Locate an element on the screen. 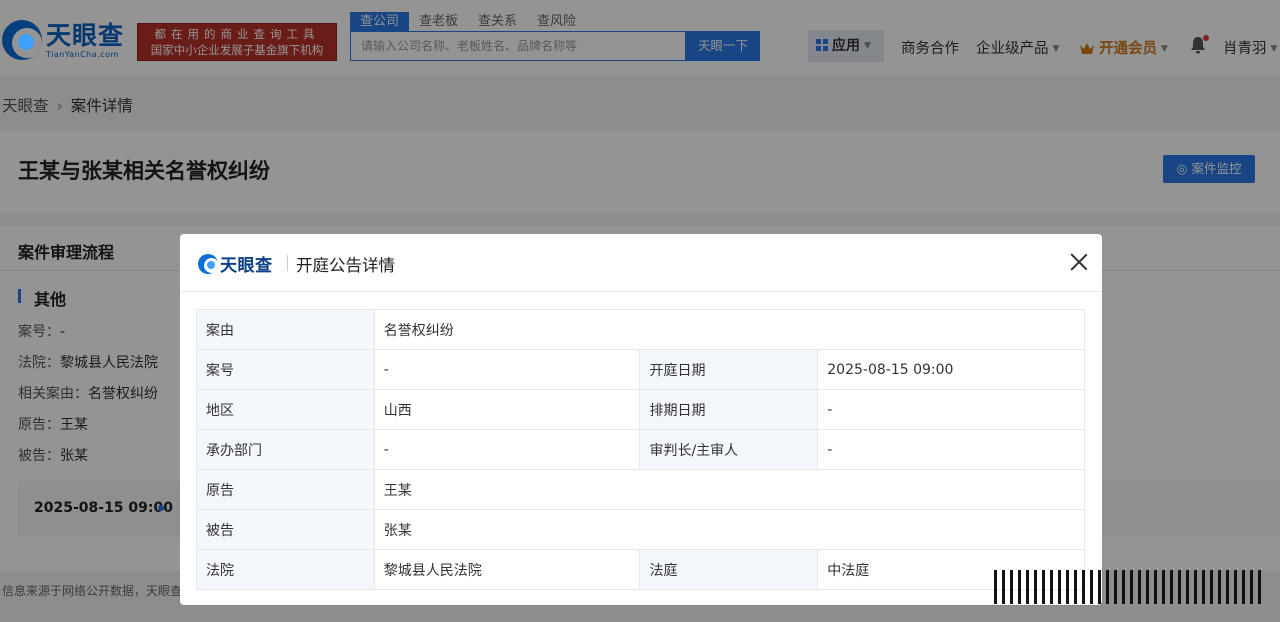  cell-label-judge: 审判长/主审人 is located at coordinates (729, 449).